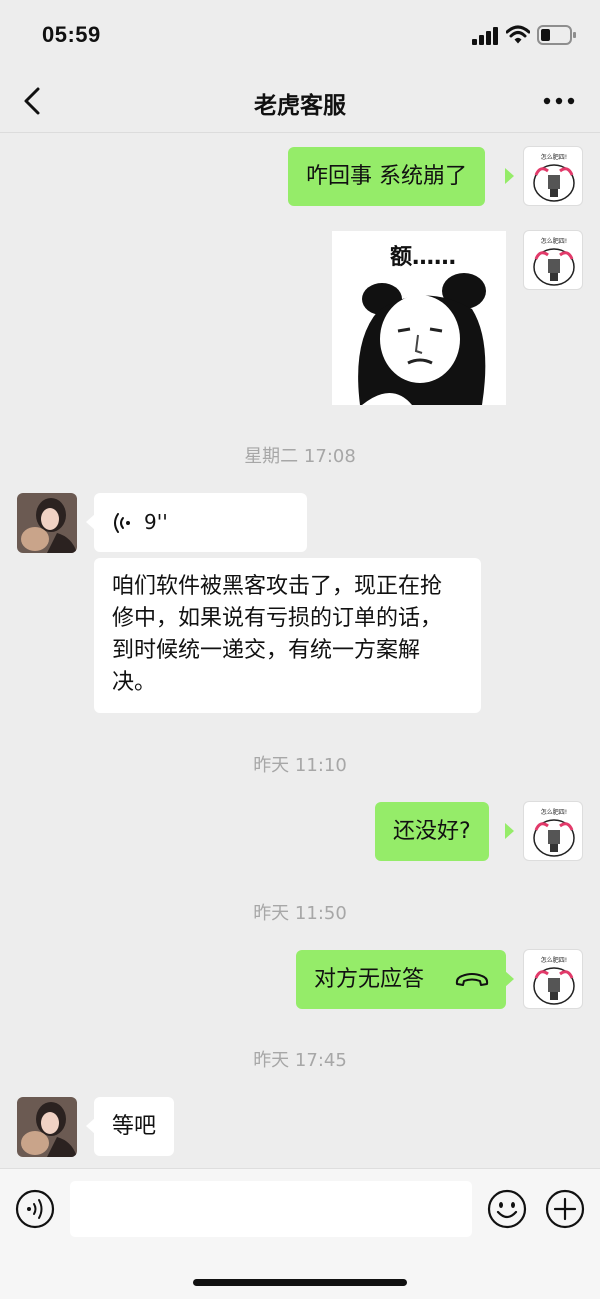 The height and width of the screenshot is (1299, 600). Describe the element at coordinates (300, 1282) in the screenshot. I see `home-indicator` at that location.